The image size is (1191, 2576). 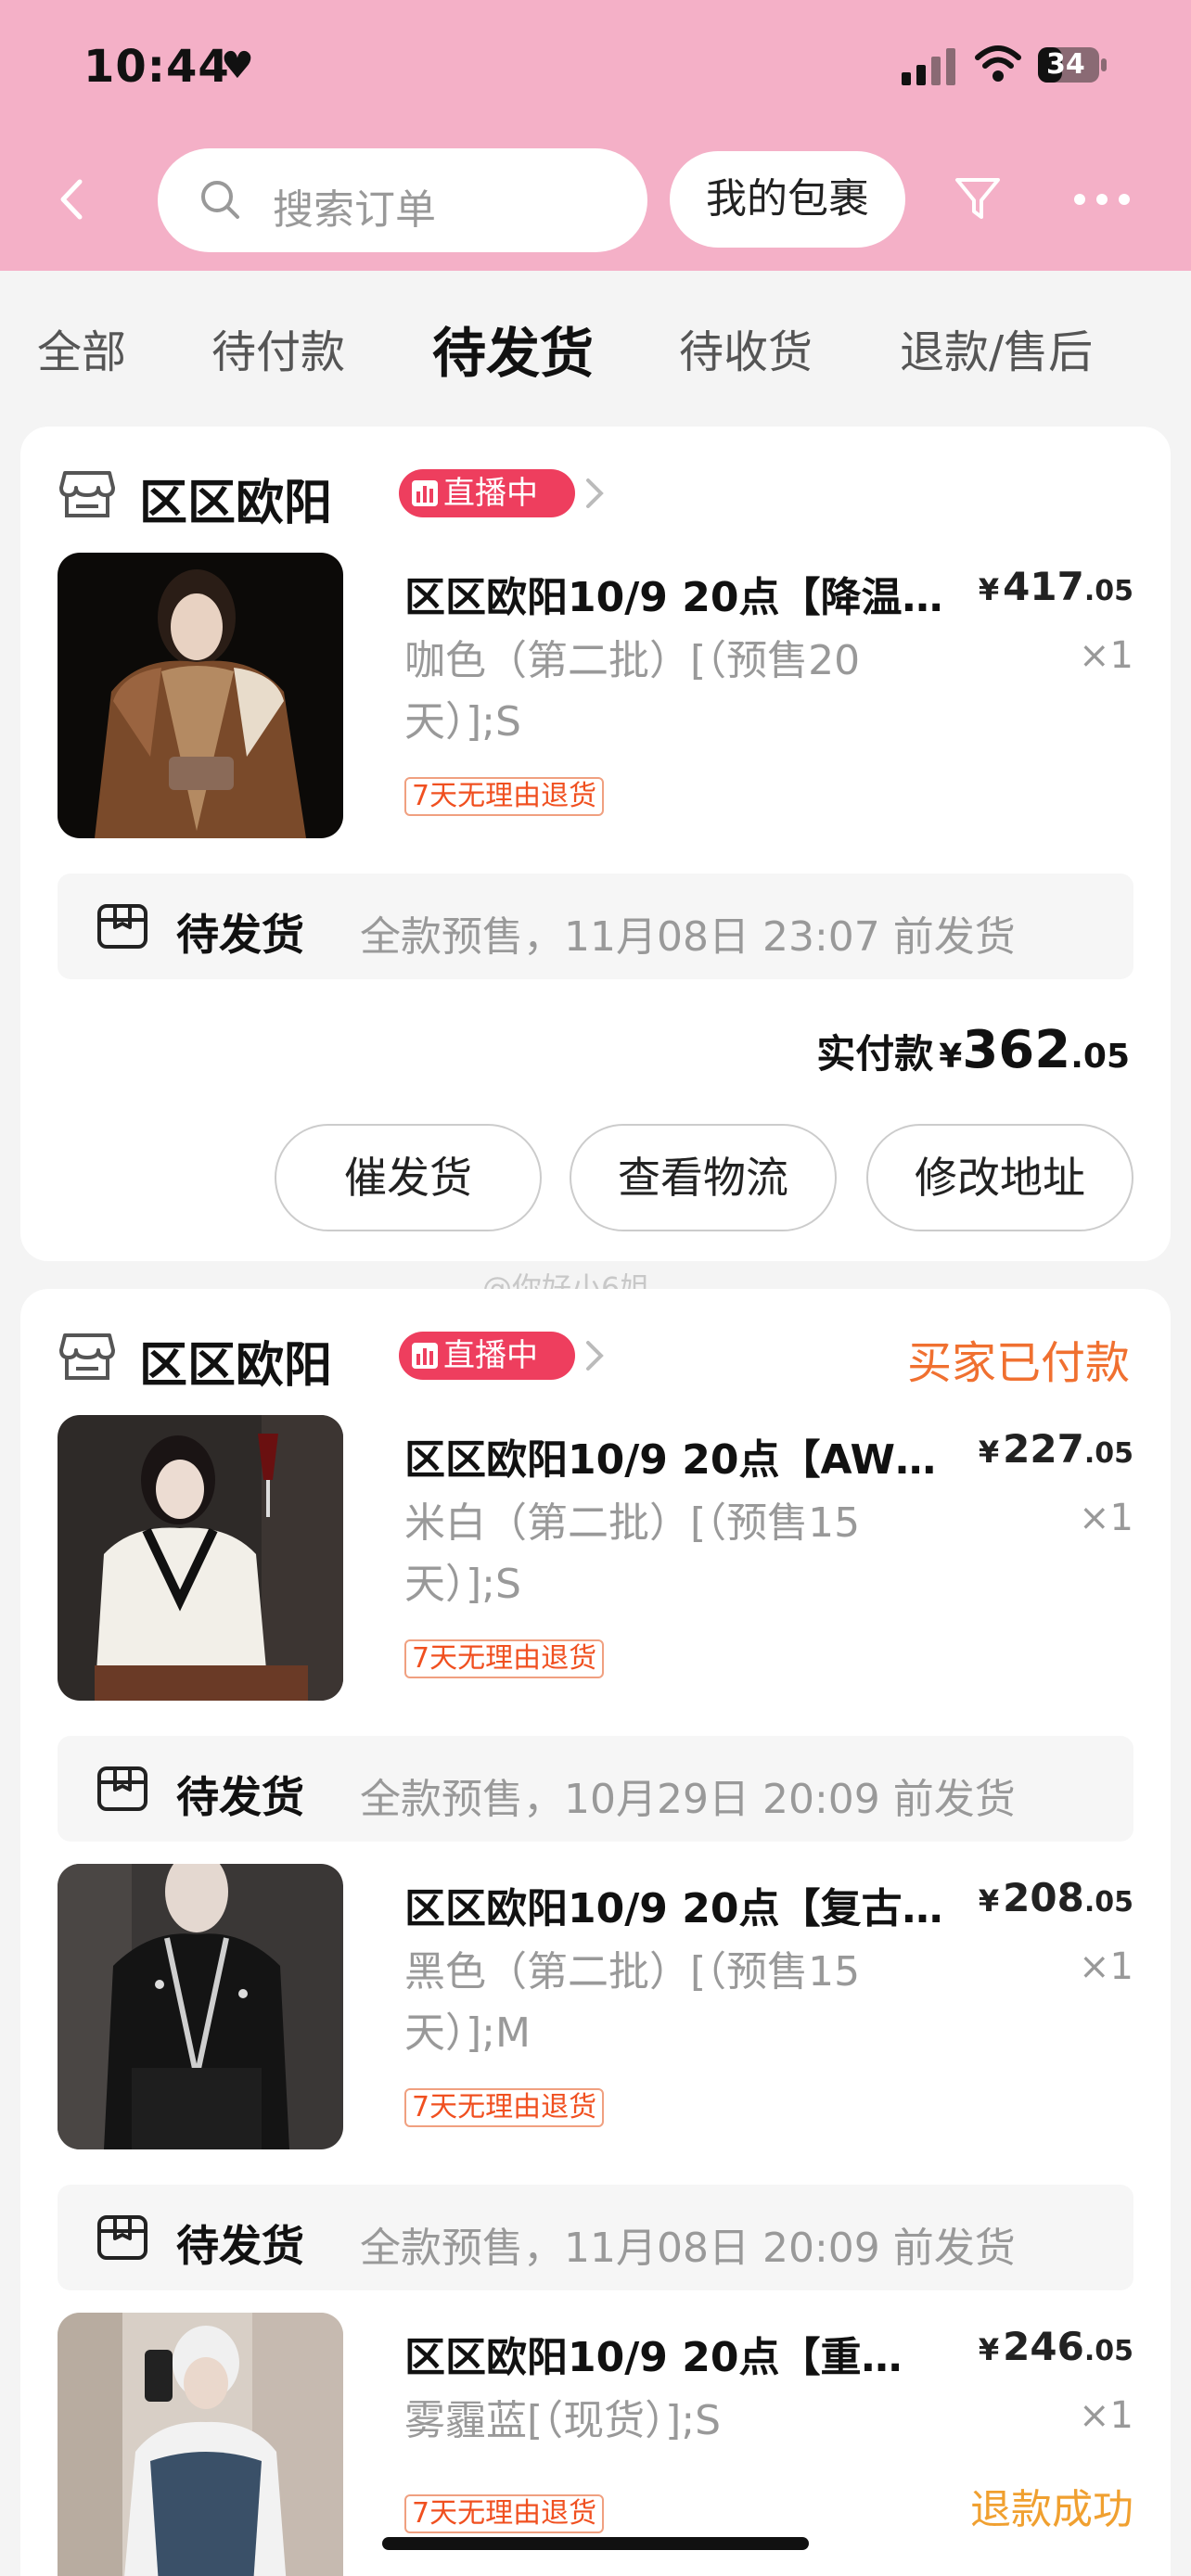 I want to click on tab-pending-payment: 待付款, so click(x=278, y=348).